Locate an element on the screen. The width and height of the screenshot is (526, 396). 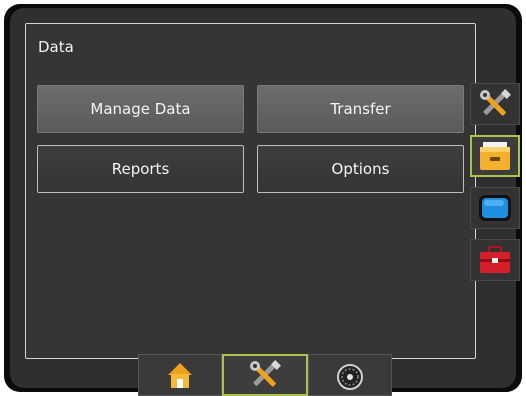
bottom-tab-tools is located at coordinates (265, 375).